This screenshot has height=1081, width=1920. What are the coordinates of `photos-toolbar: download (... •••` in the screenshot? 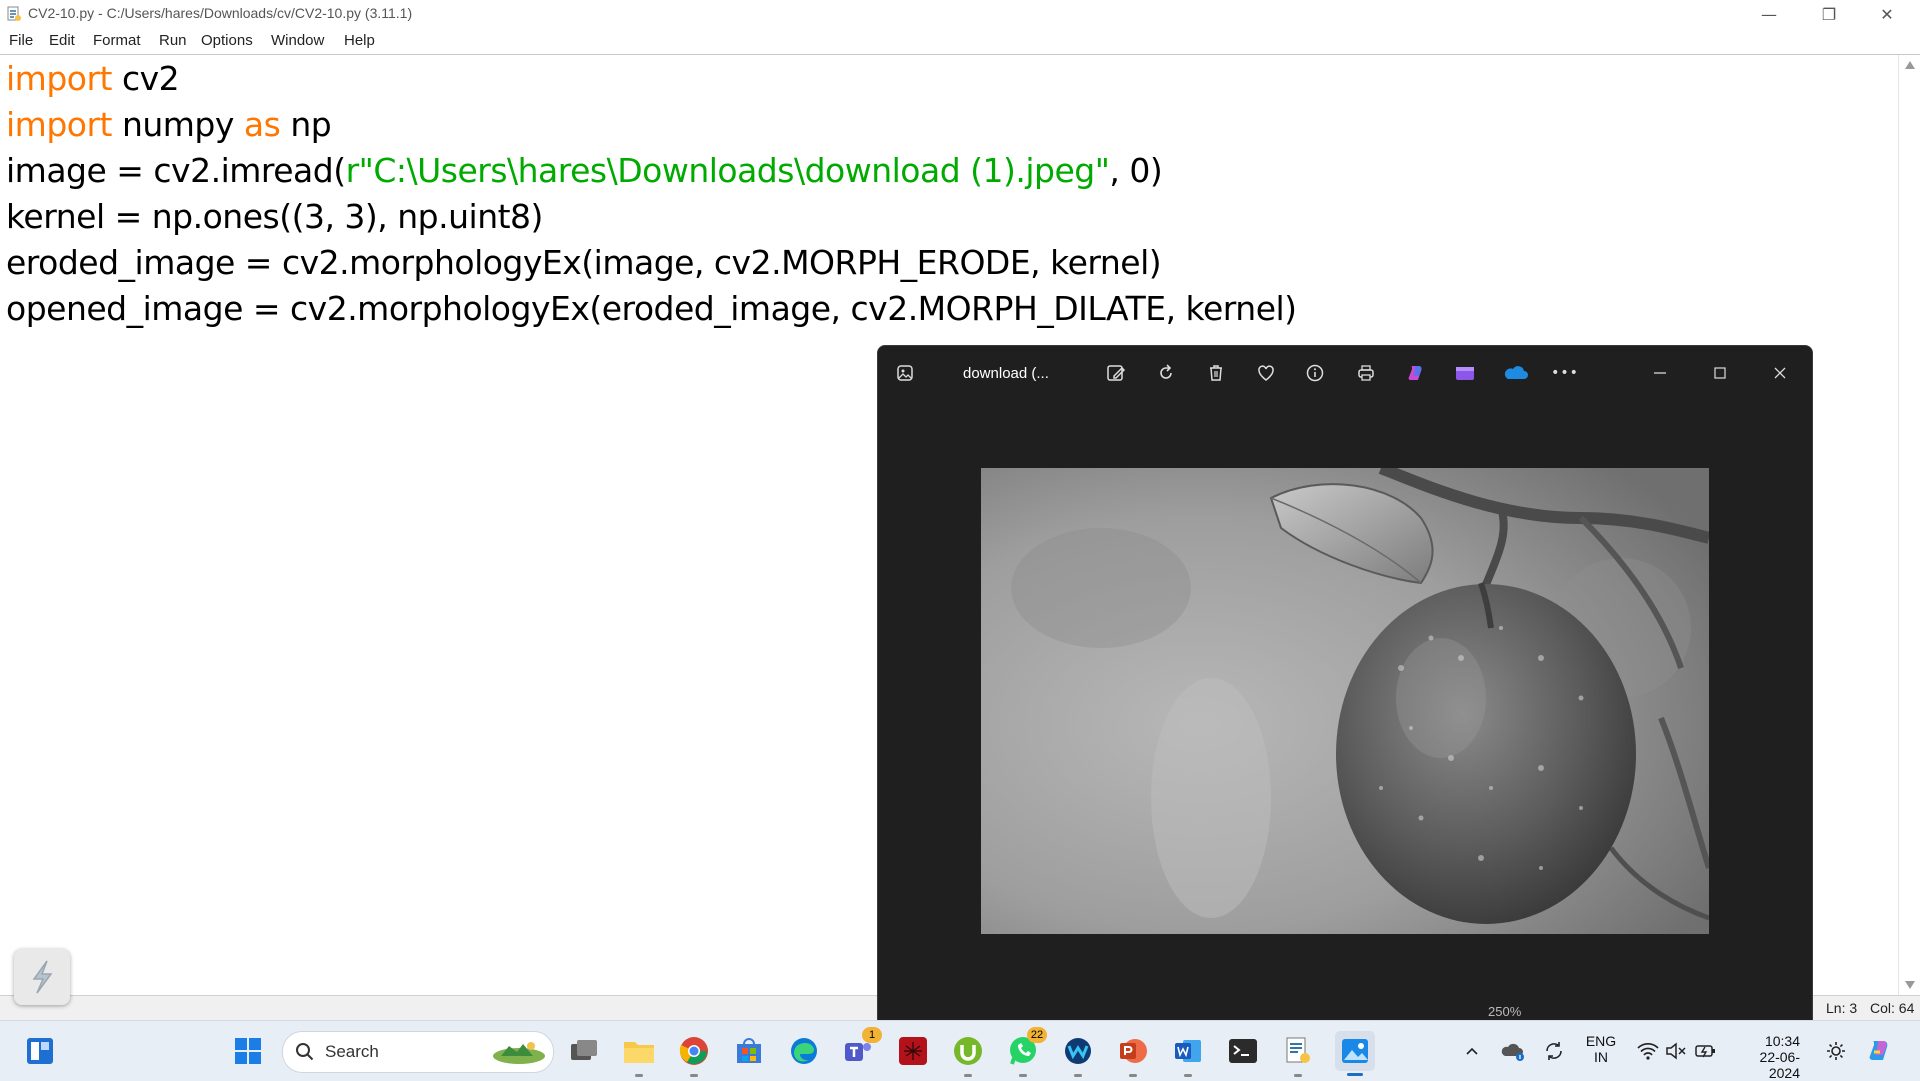 It's located at (1345, 374).